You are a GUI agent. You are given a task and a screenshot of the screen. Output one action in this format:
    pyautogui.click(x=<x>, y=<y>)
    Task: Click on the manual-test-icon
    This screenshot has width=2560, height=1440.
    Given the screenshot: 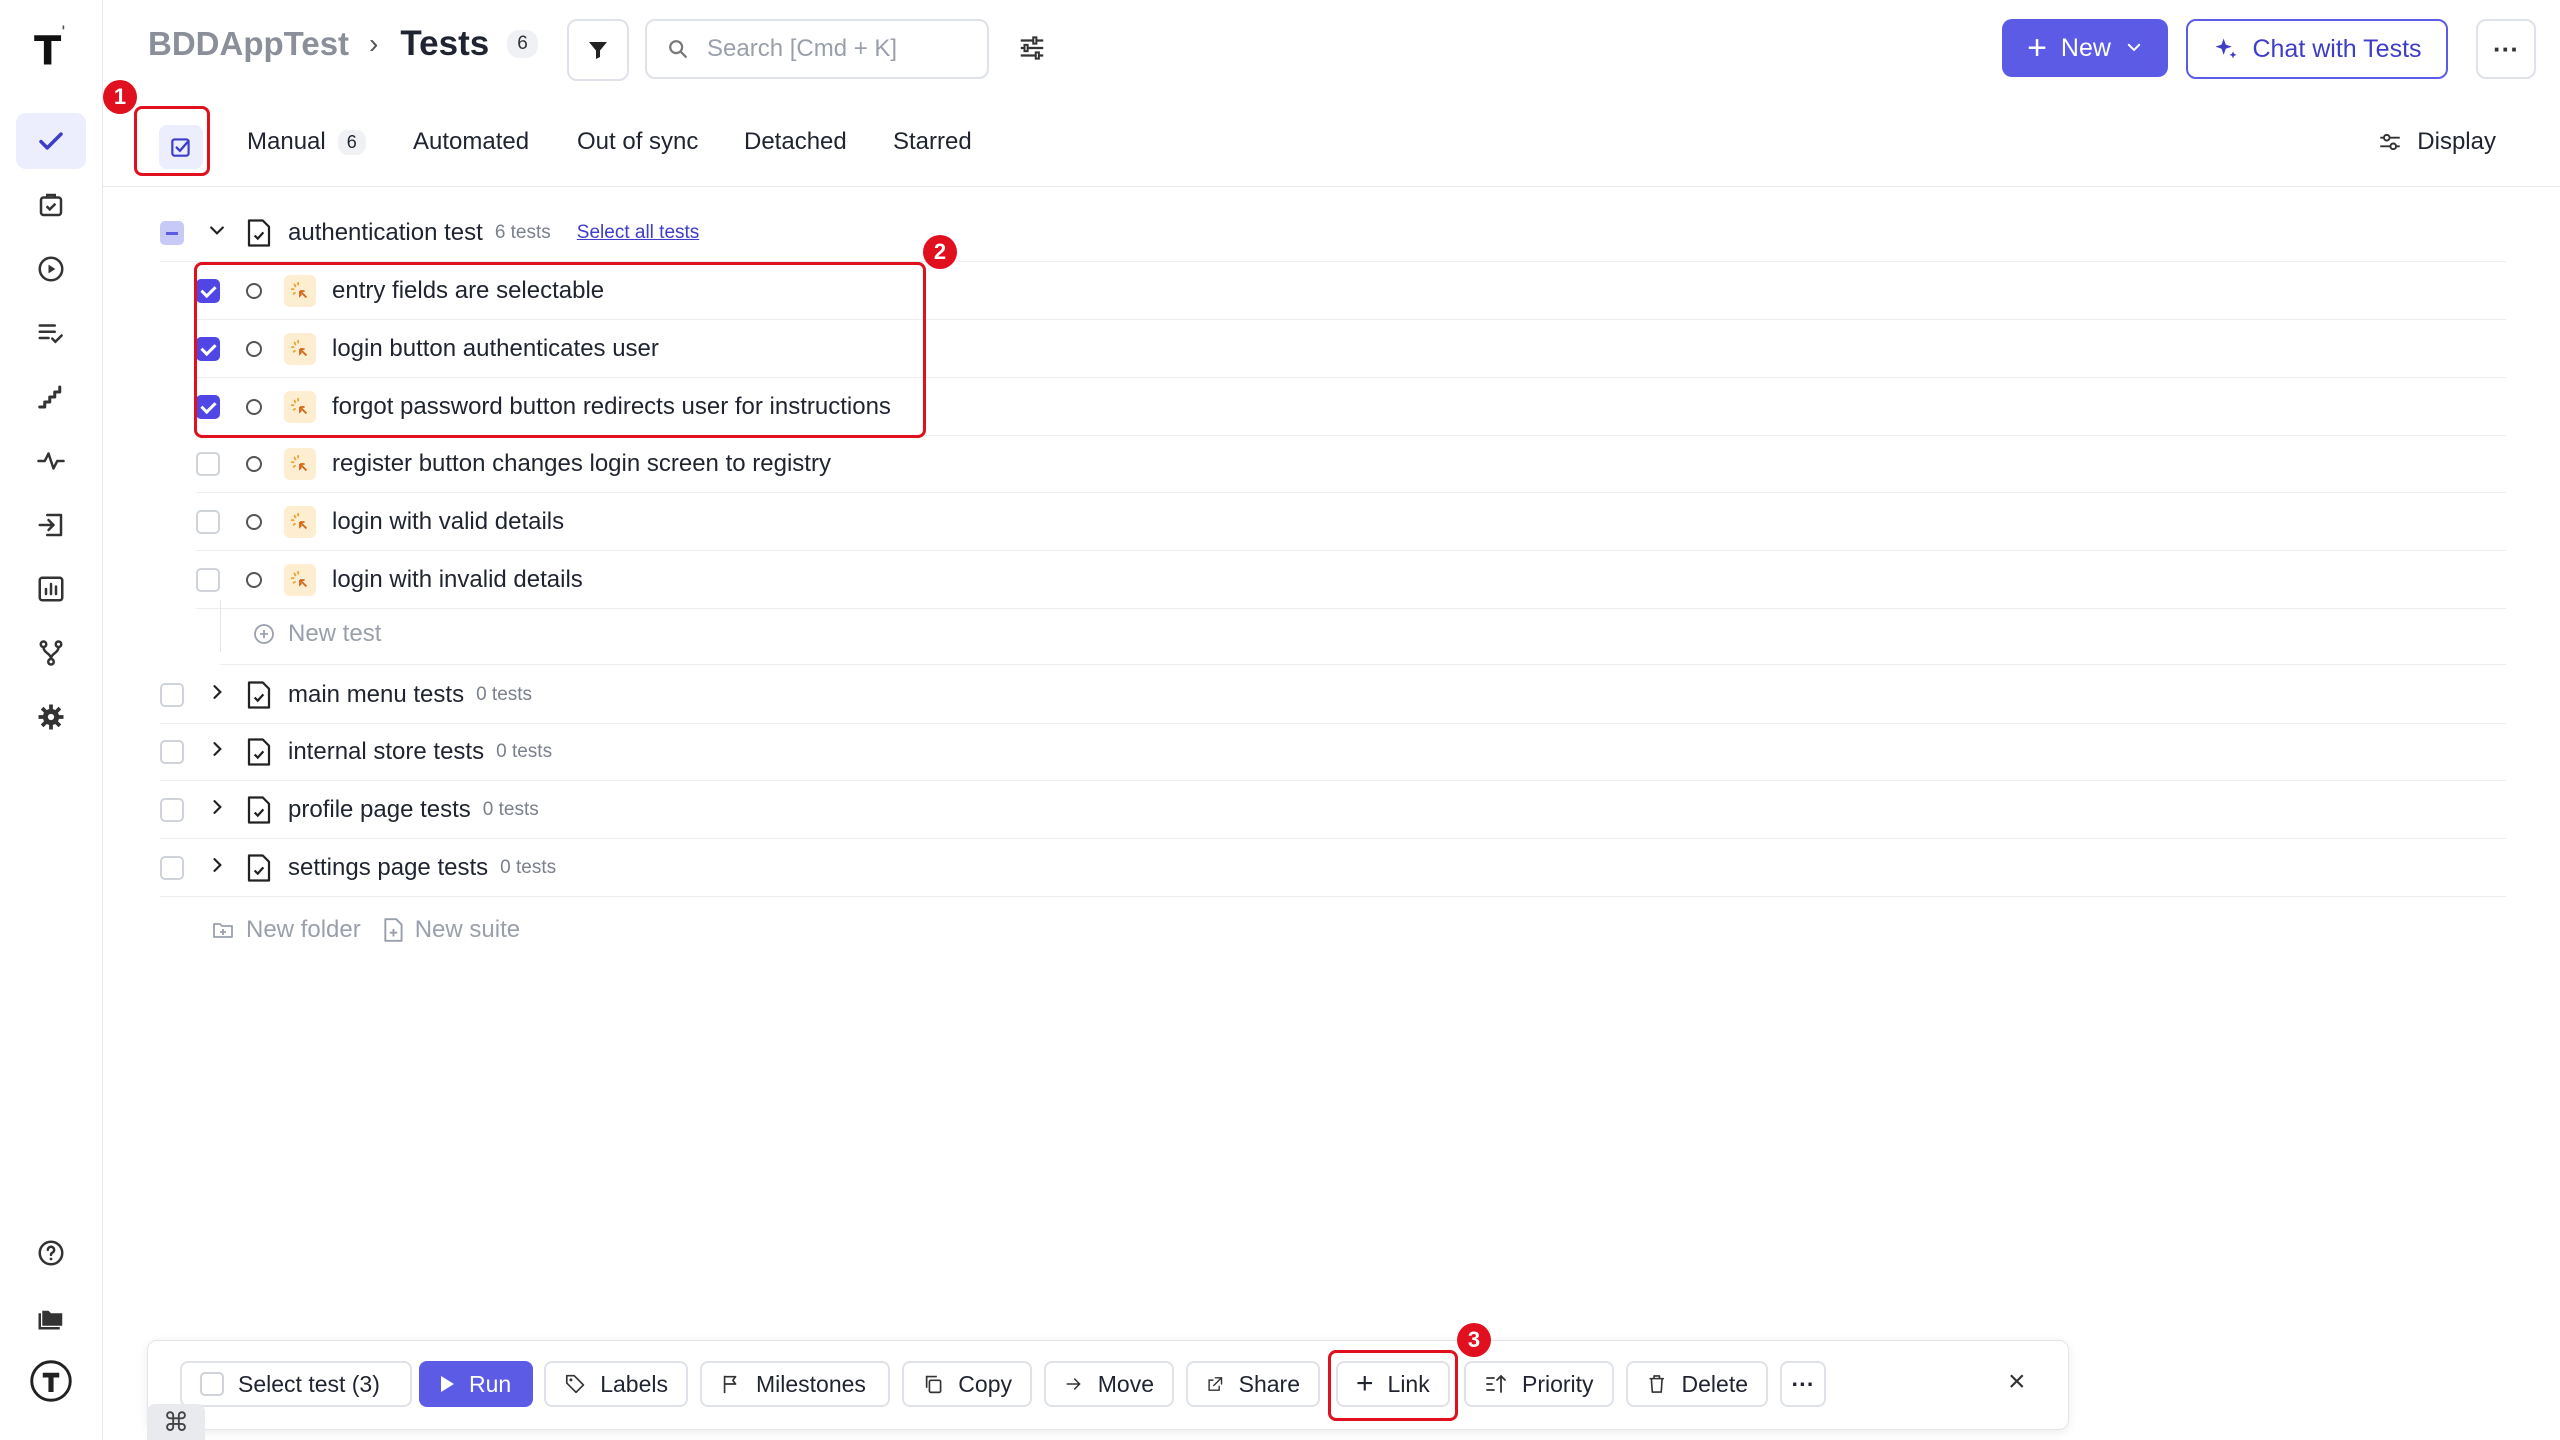 What is the action you would take?
    pyautogui.click(x=300, y=463)
    